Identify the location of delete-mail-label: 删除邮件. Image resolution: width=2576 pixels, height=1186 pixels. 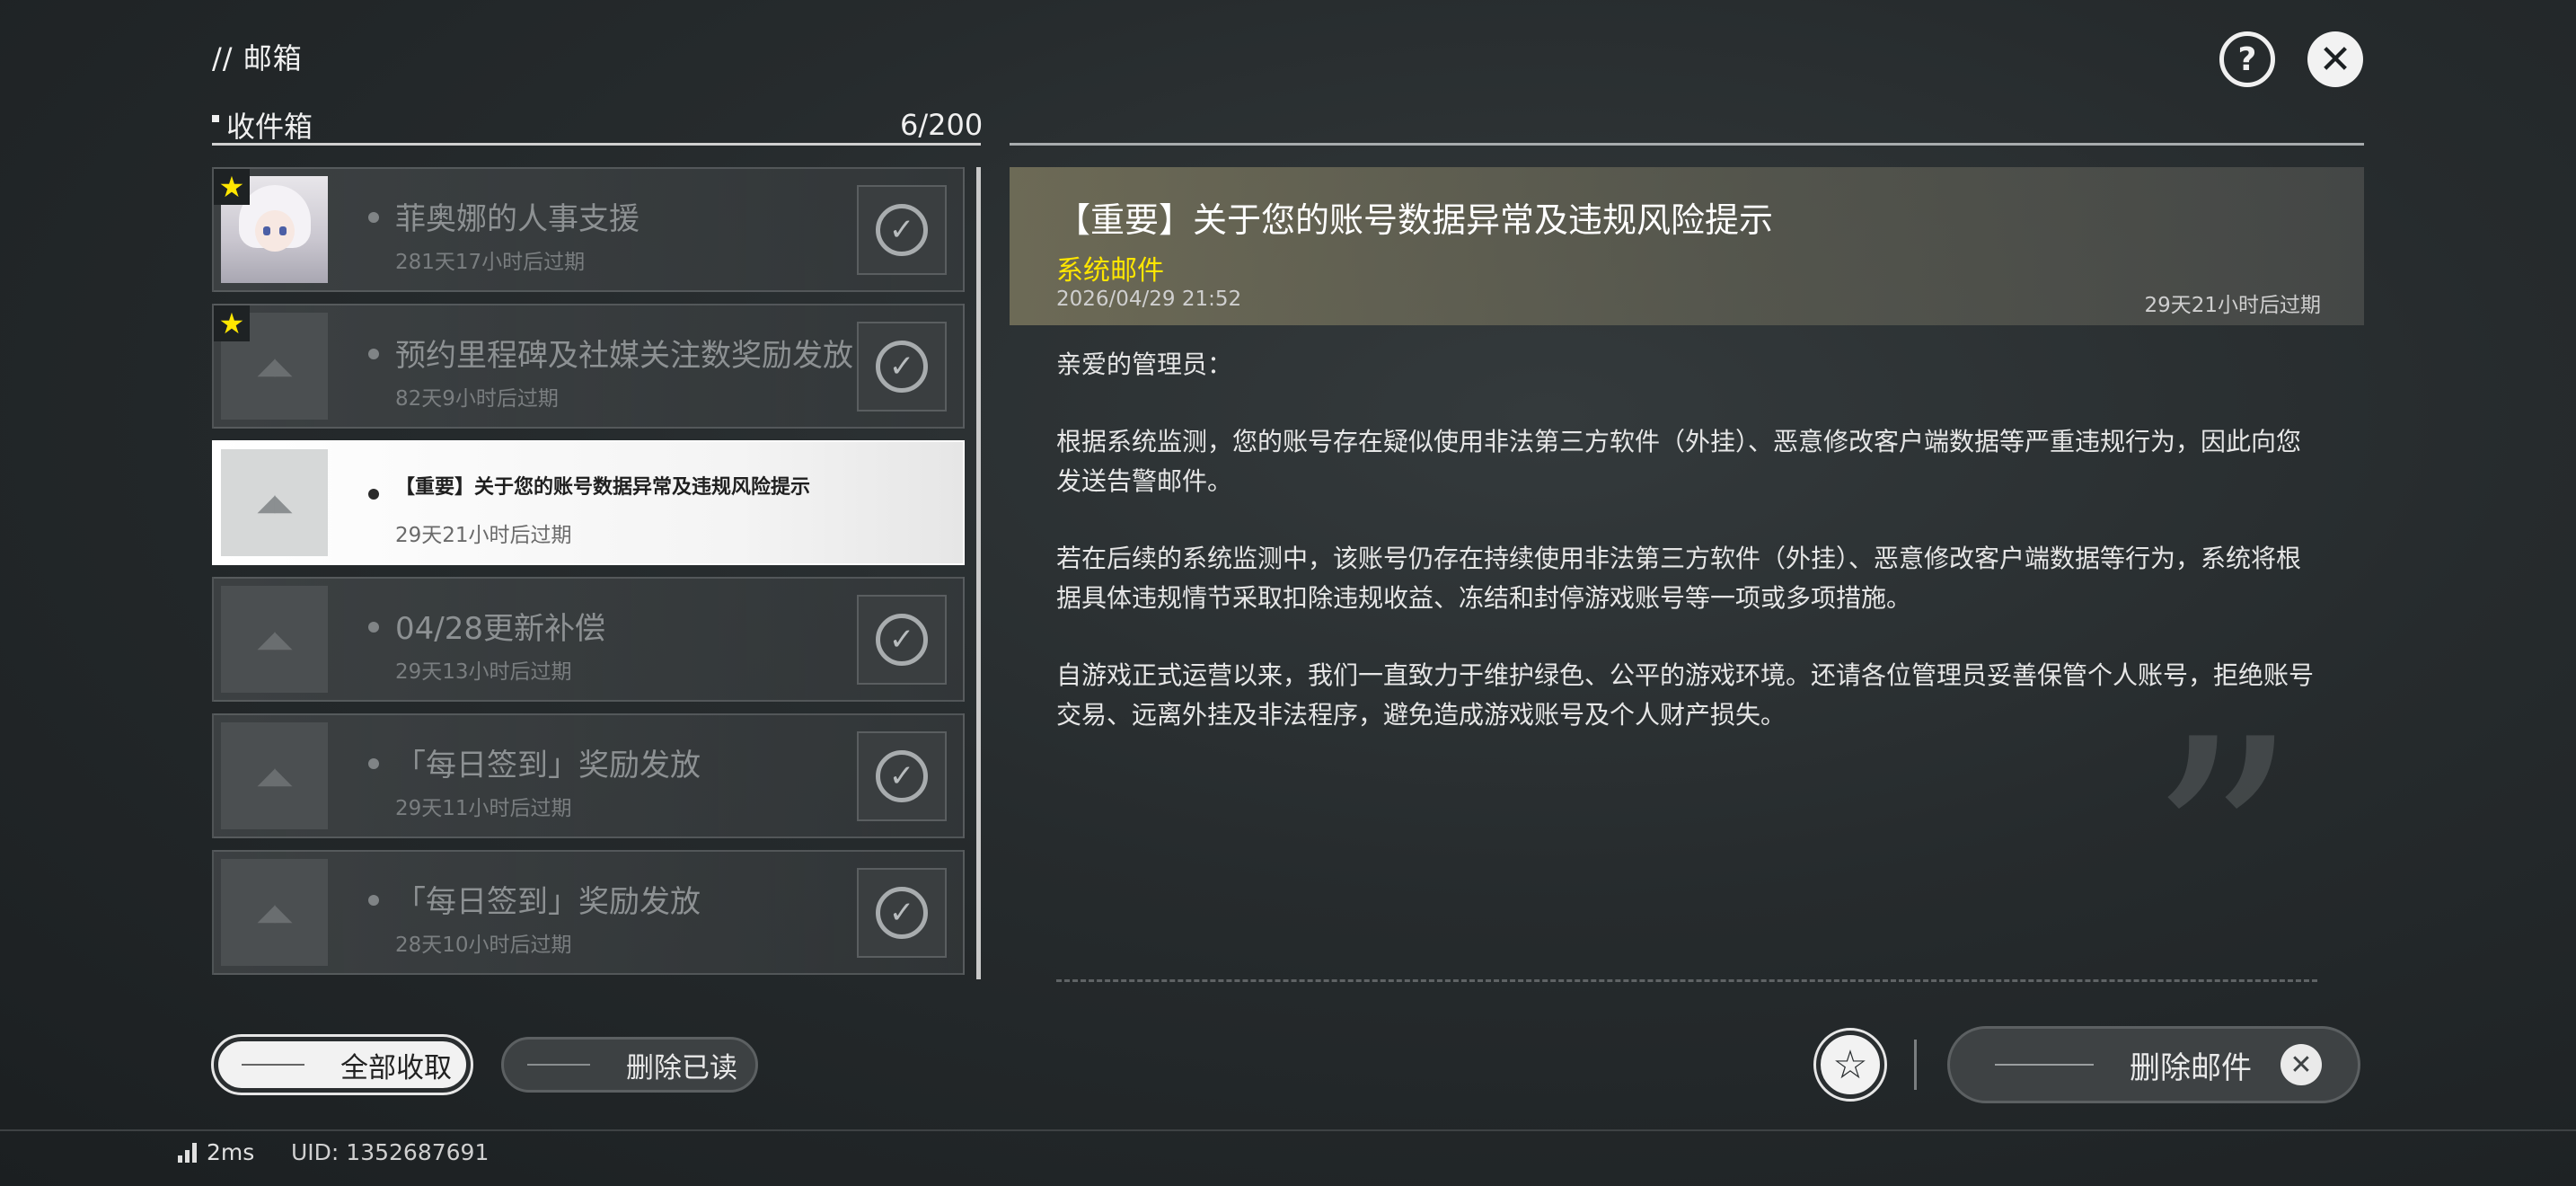
(2191, 1067).